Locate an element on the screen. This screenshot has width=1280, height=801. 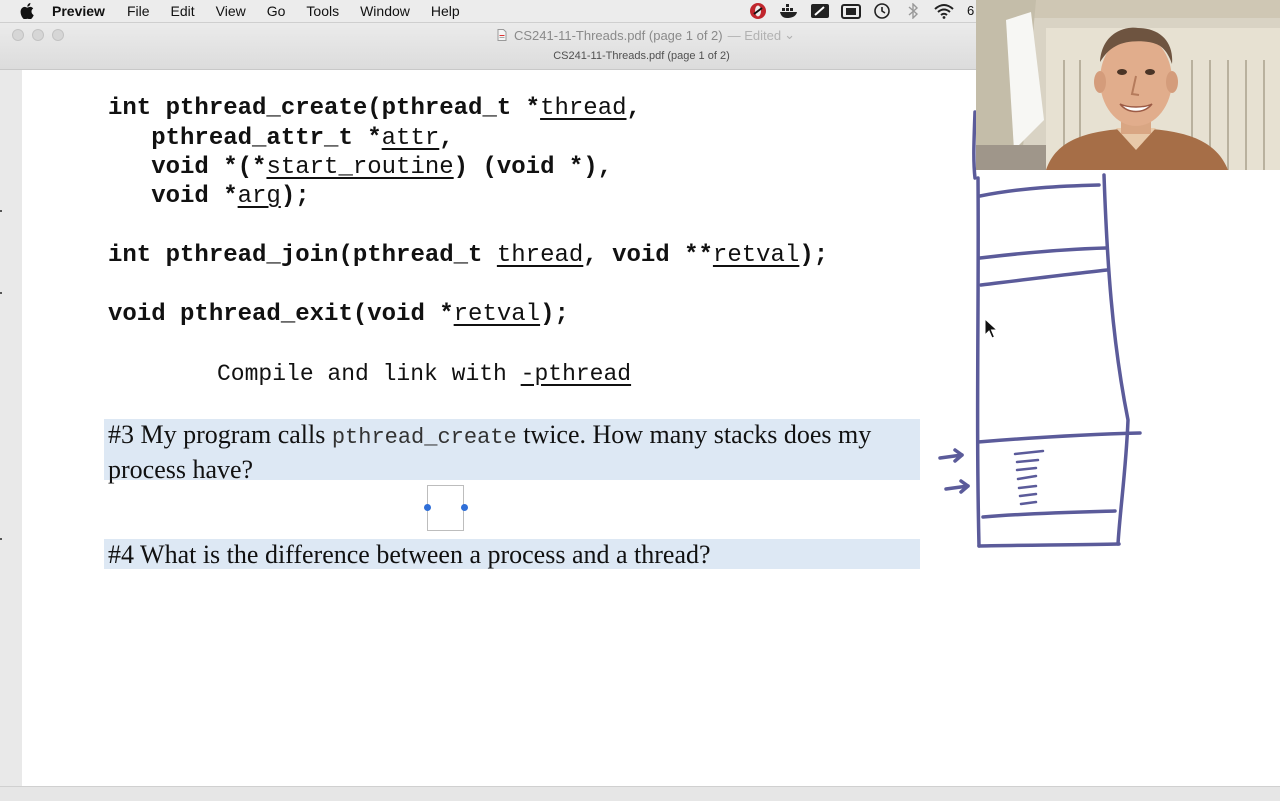
window-title-text: CS241-11-Threads.pdf (page 1 of 2) is located at coordinates (618, 35).